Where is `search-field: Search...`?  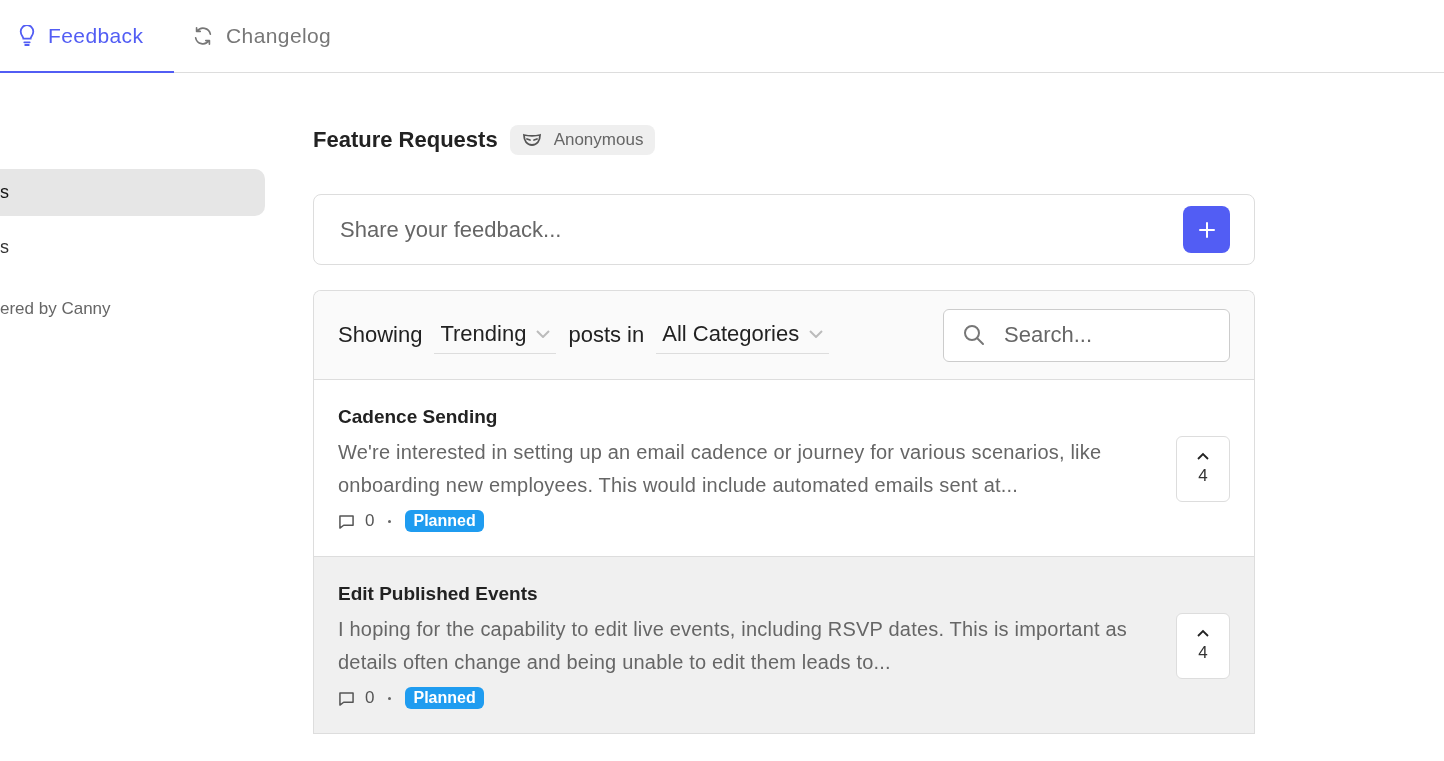
search-field: Search... is located at coordinates (1086, 335).